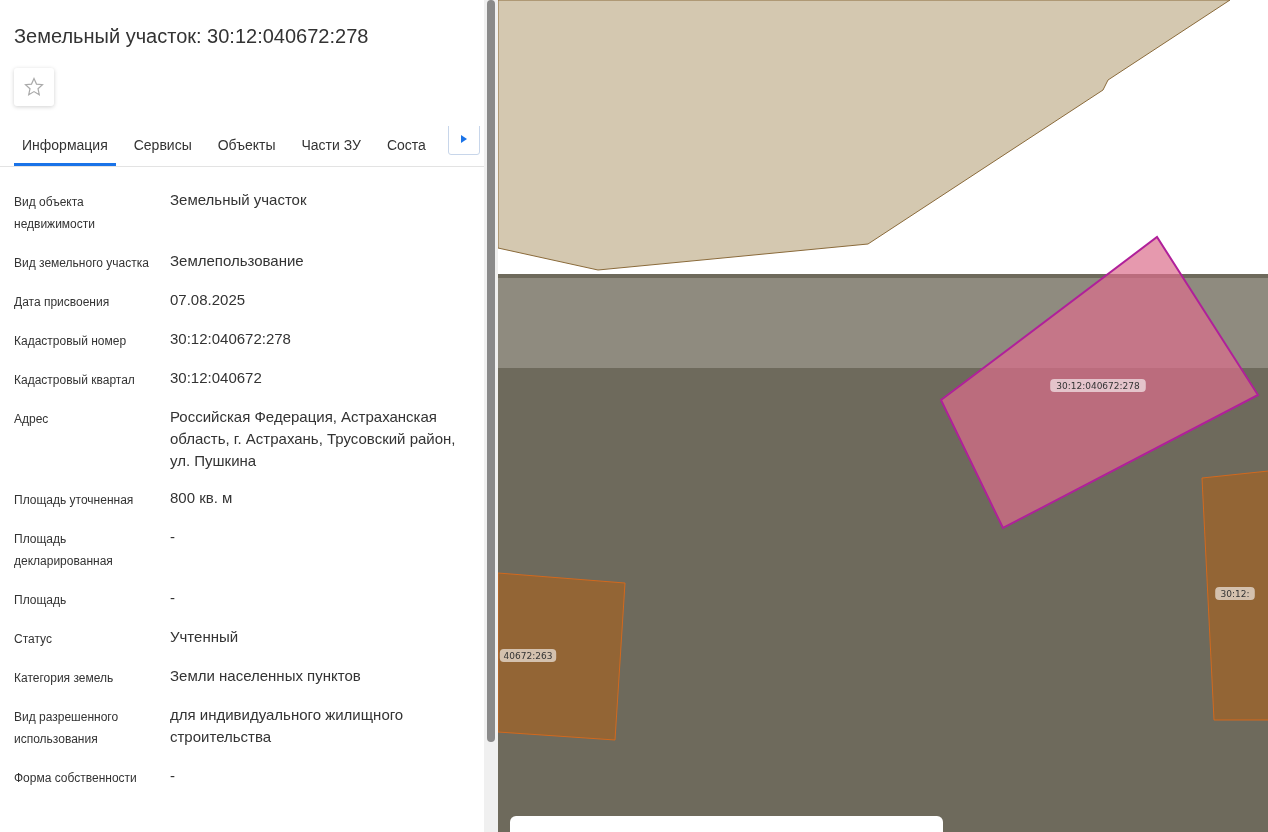 This screenshot has height=832, width=1268. What do you see at coordinates (528, 655) in the screenshot?
I see `parcel-label: 40672:263` at bounding box center [528, 655].